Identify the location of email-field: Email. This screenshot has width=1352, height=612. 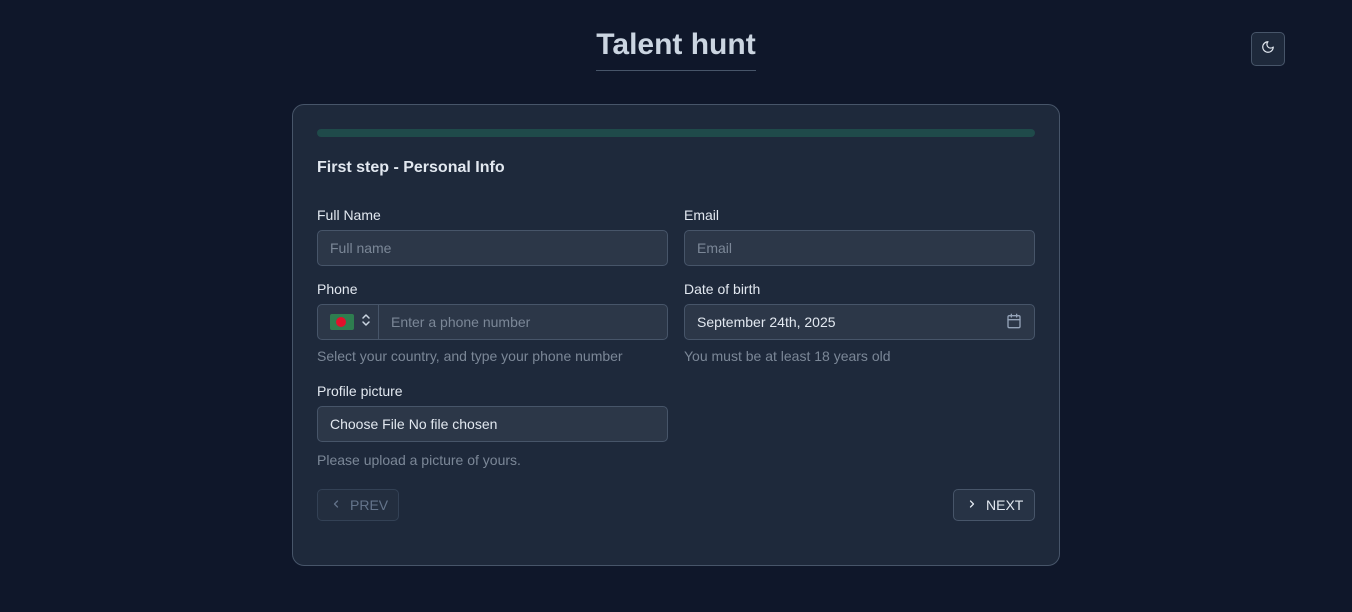
(859, 236).